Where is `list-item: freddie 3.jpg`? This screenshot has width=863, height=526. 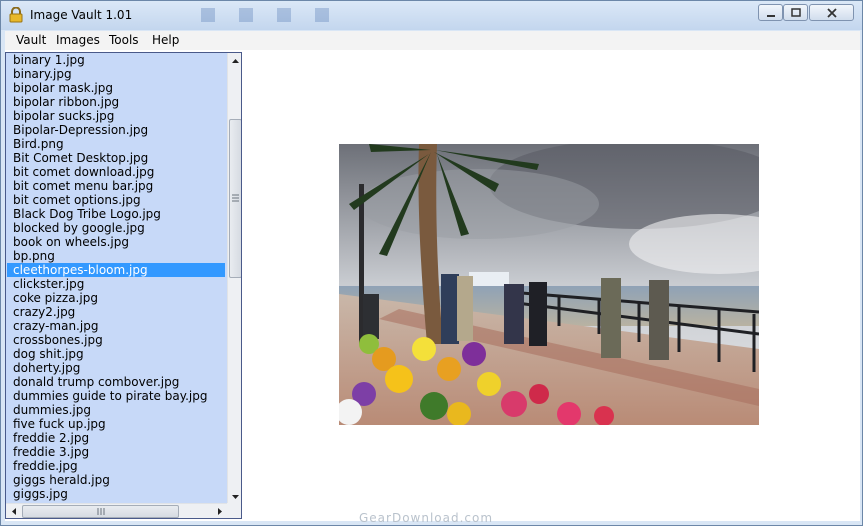 list-item: freddie 3.jpg is located at coordinates (116, 452).